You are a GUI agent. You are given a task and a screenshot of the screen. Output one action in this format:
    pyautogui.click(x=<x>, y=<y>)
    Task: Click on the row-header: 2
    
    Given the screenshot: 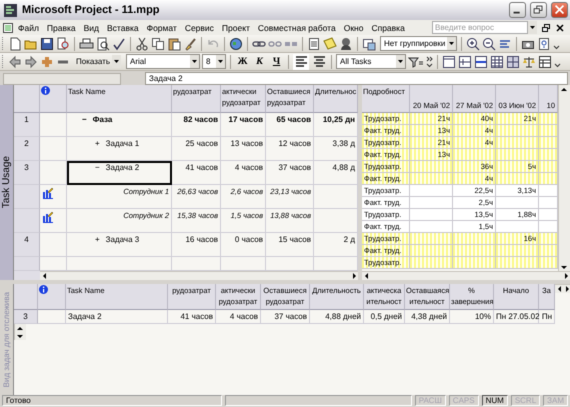 What is the action you would take?
    pyautogui.click(x=27, y=149)
    